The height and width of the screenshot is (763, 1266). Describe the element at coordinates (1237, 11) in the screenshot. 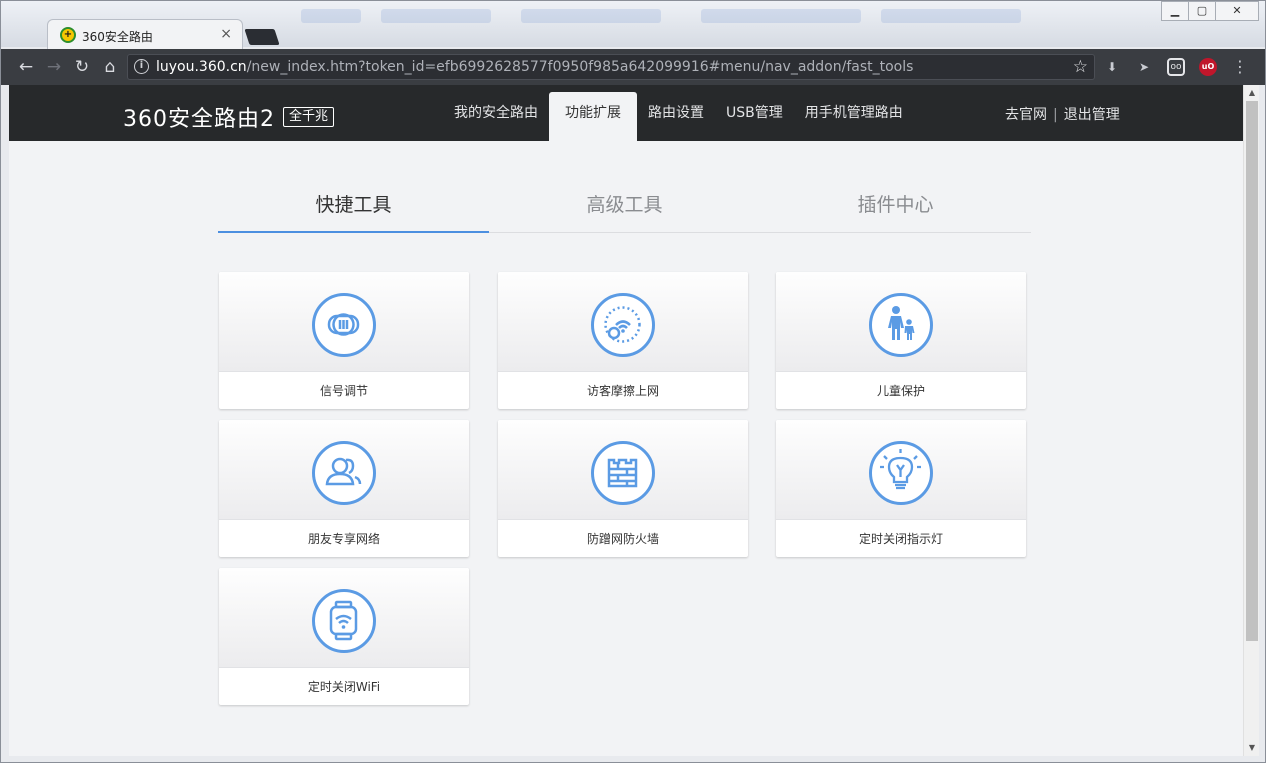

I see `close-window-button: ✕` at that location.